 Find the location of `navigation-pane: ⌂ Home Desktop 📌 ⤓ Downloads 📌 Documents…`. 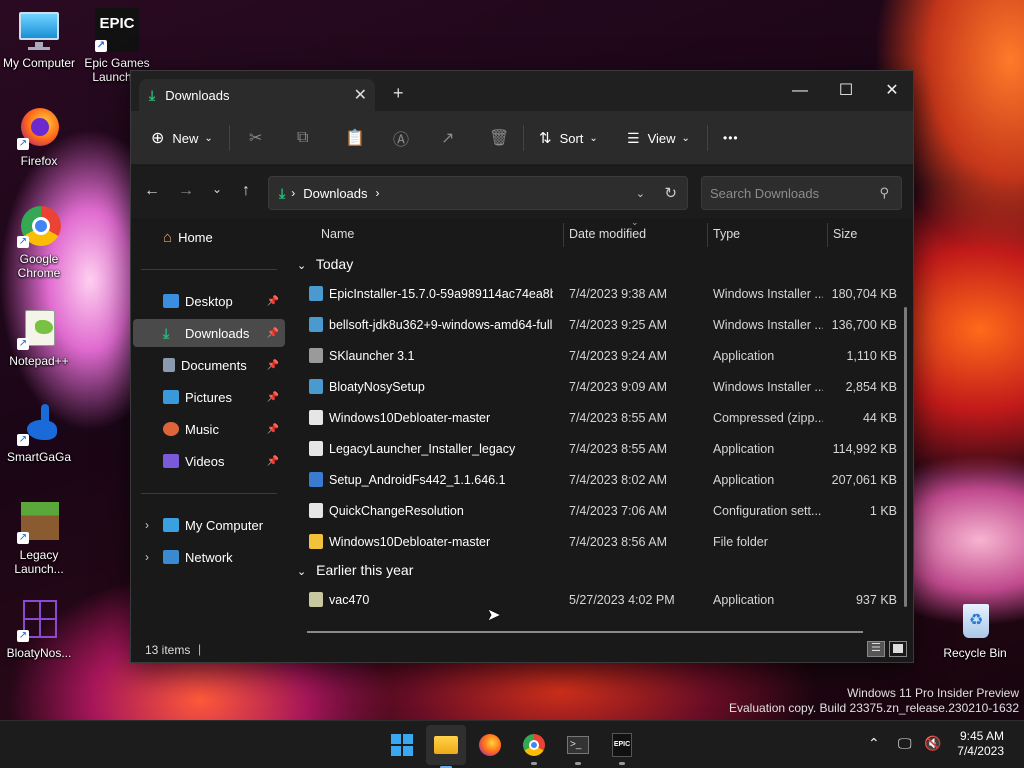

navigation-pane: ⌂ Home Desktop 📌 ⤓ Downloads 📌 Documents… is located at coordinates (209, 431).